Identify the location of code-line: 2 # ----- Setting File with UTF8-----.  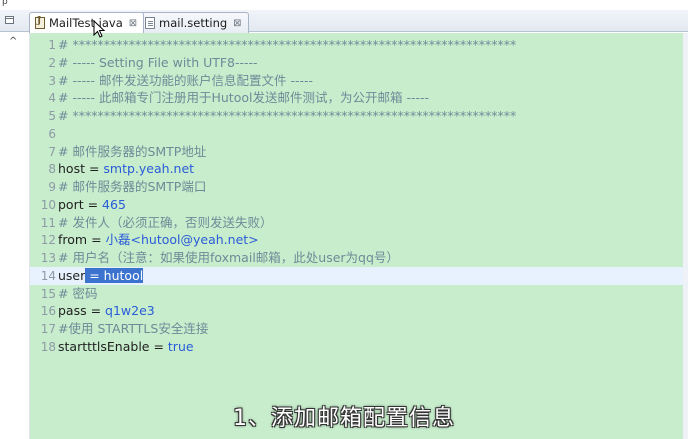
(356, 63).